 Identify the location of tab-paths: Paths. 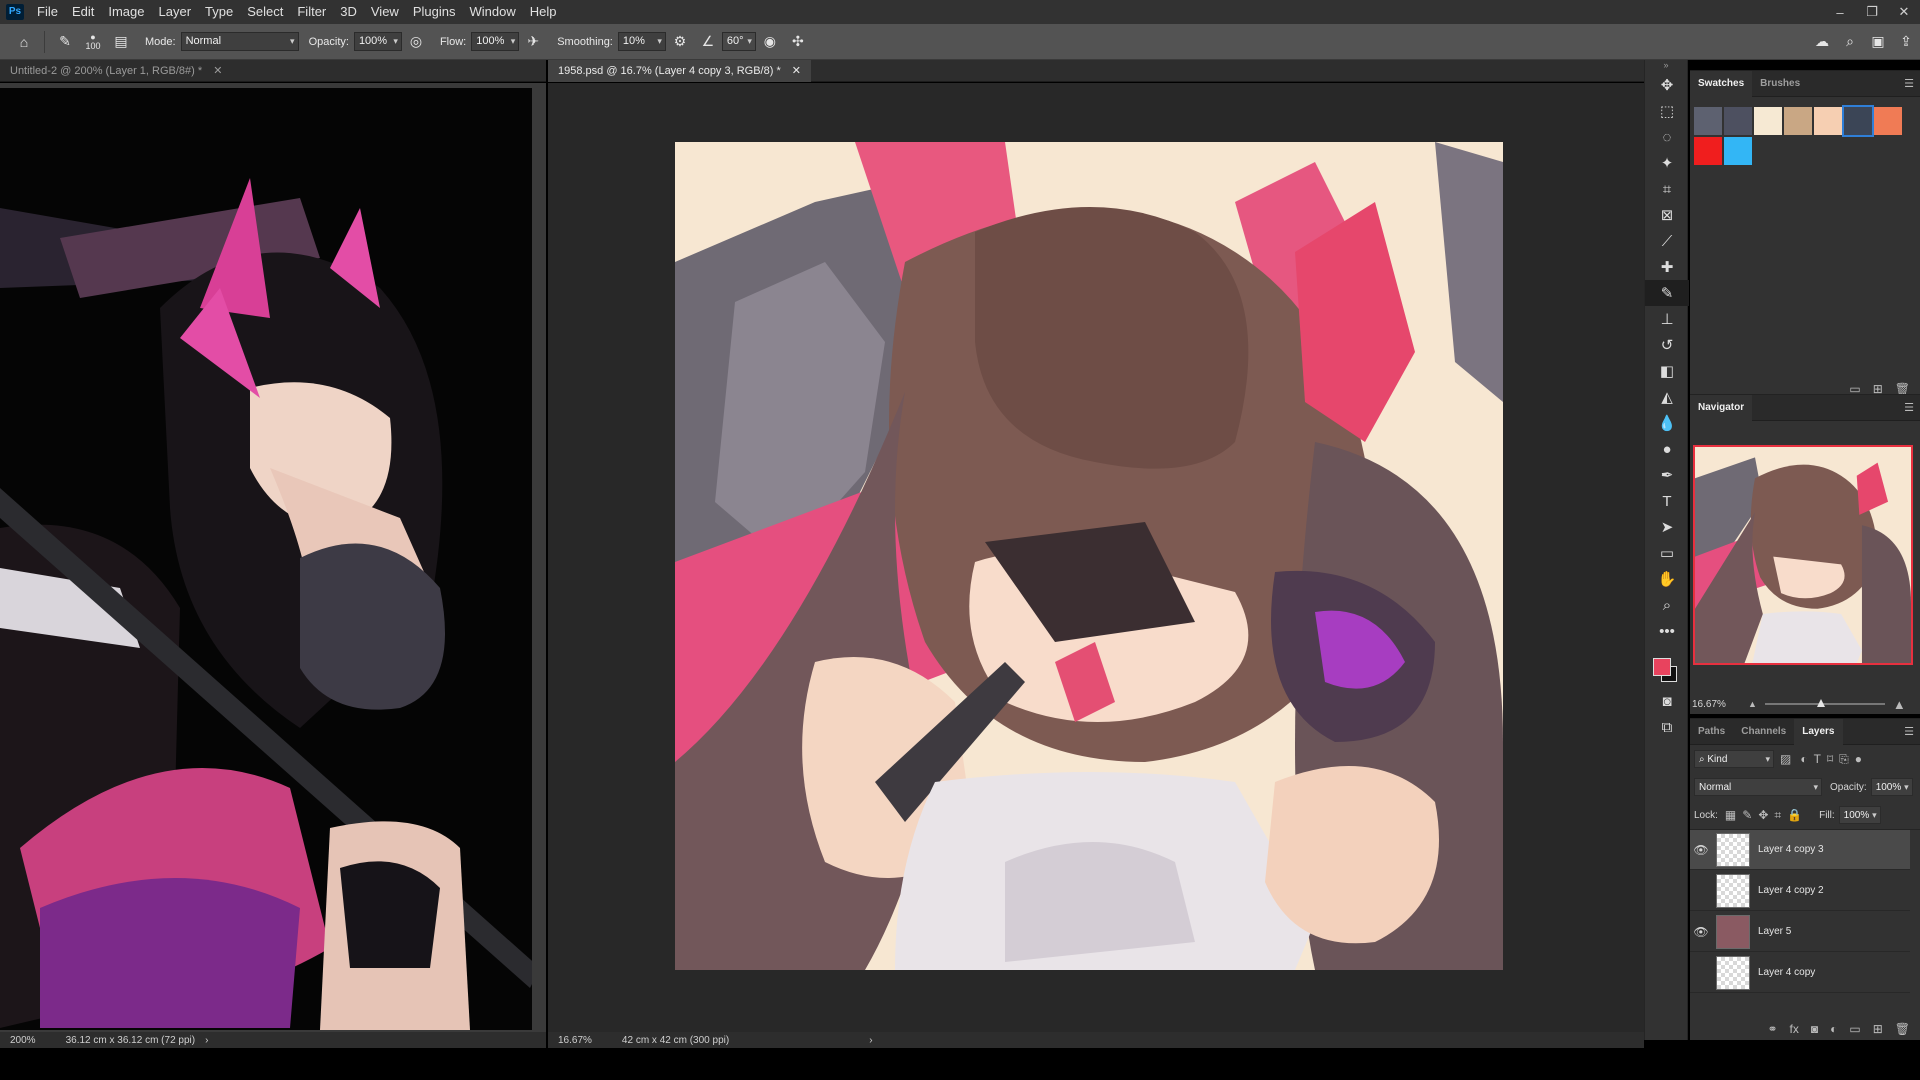
(1711, 732).